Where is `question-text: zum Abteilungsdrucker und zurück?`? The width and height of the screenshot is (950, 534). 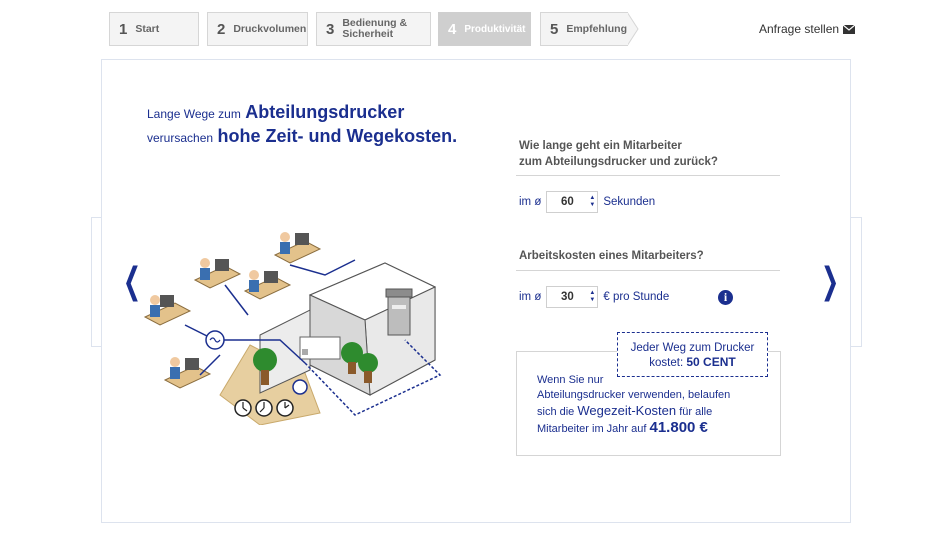 question-text: zum Abteilungsdrucker und zurück? is located at coordinates (618, 162).